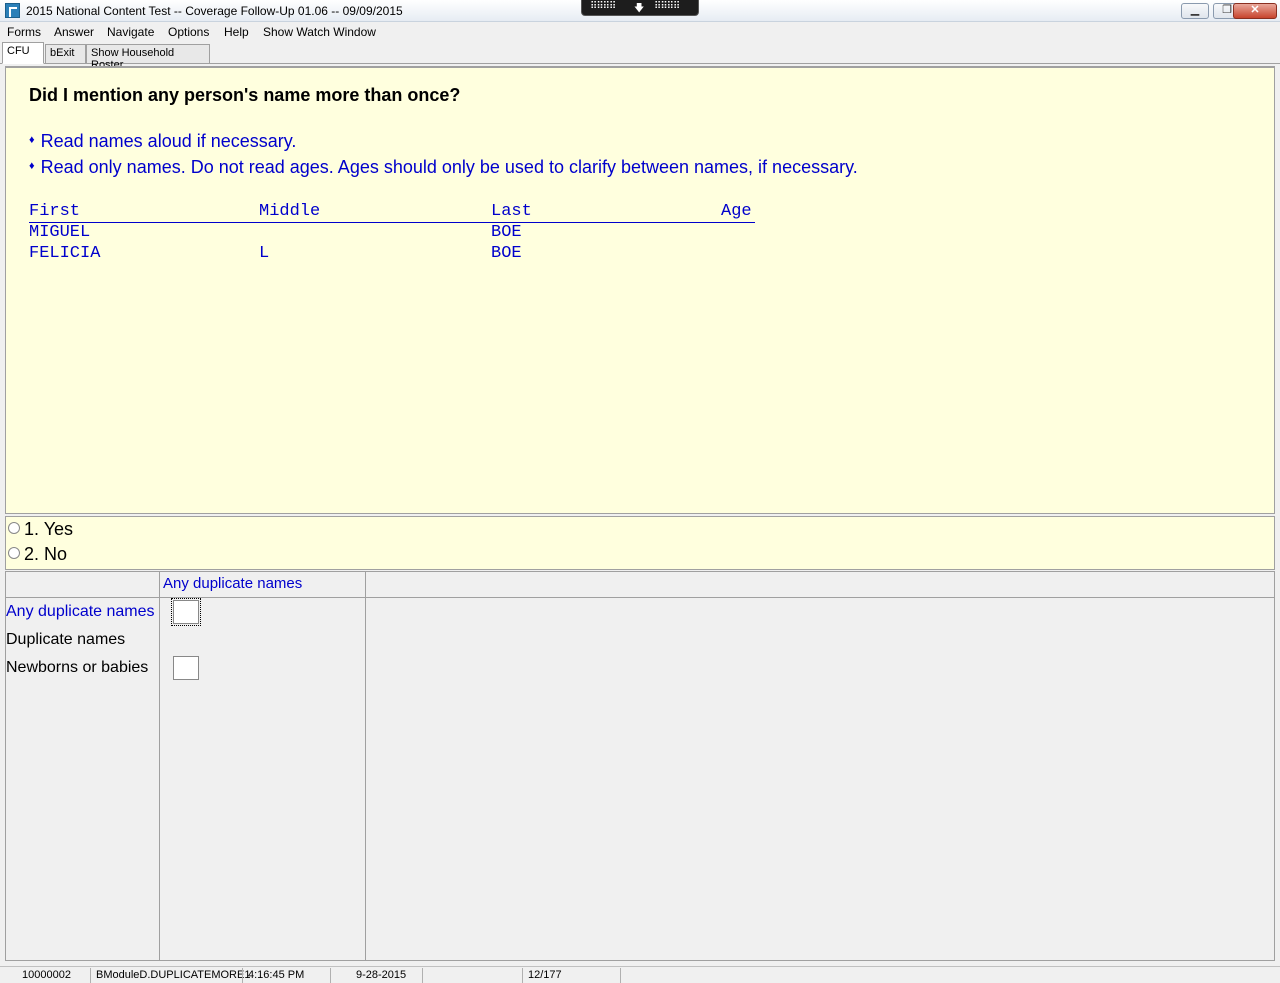 The image size is (1280, 983). What do you see at coordinates (545, 975) in the screenshot?
I see `status-page: 12/177` at bounding box center [545, 975].